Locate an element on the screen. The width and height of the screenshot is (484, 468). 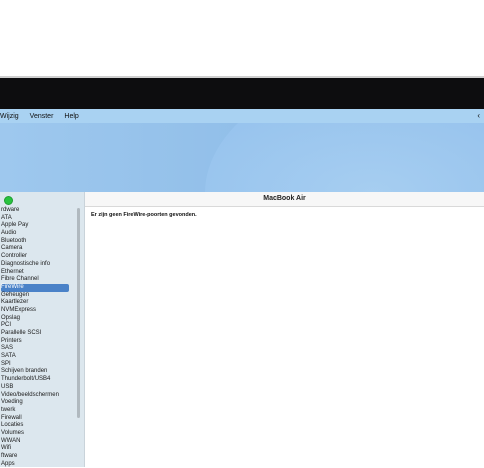
sidebar-item: PCI is located at coordinates (37, 326).